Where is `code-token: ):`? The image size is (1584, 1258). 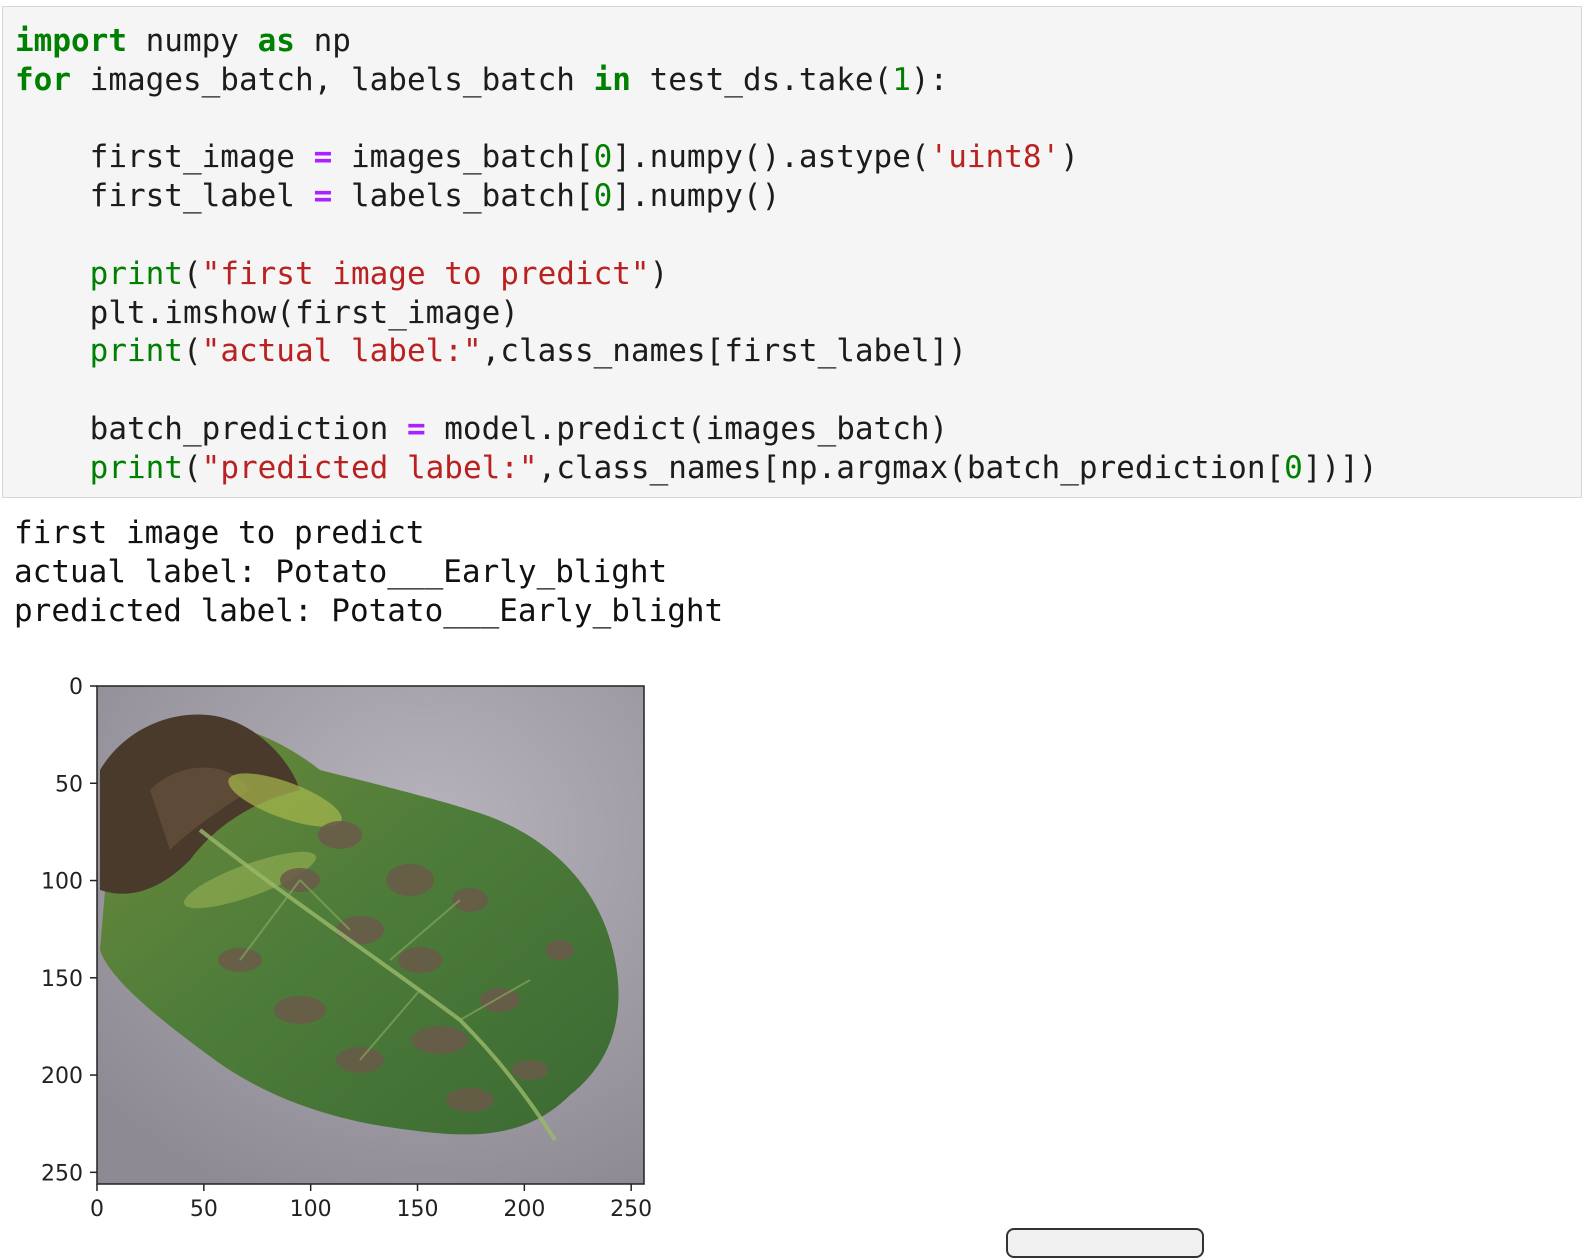
code-token: ): is located at coordinates (929, 79).